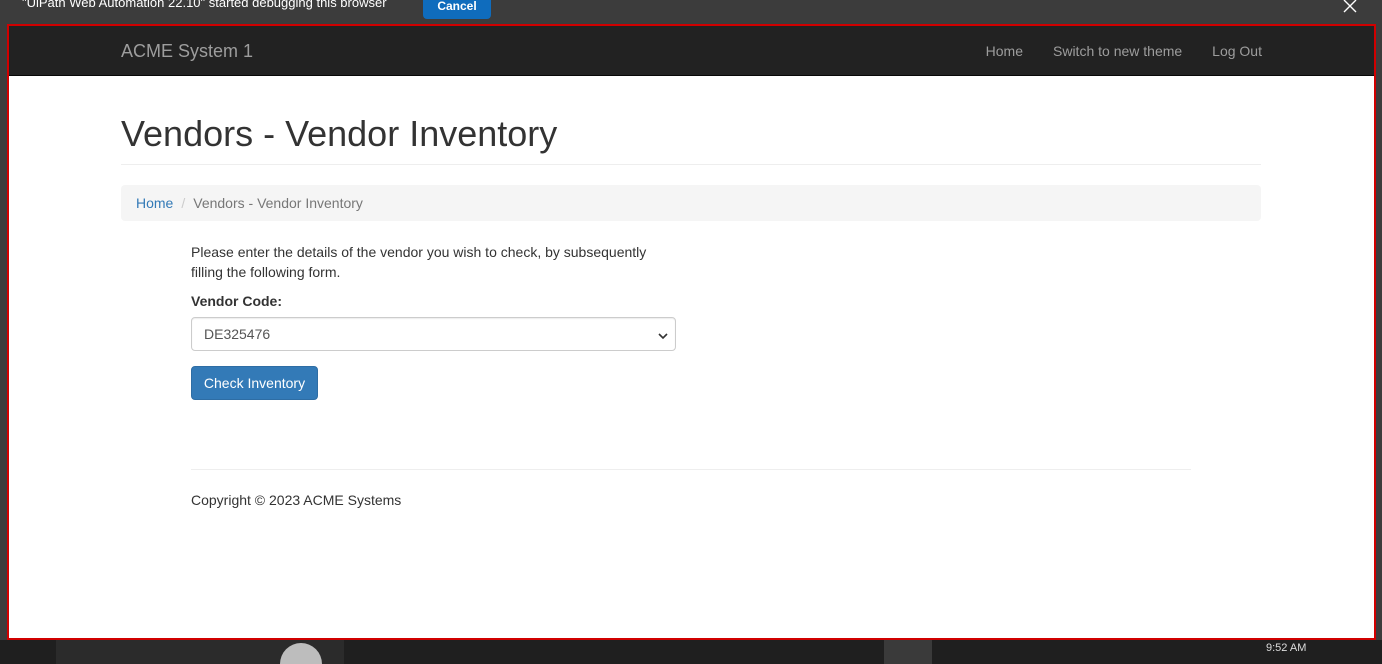 The width and height of the screenshot is (1382, 664). Describe the element at coordinates (237, 301) in the screenshot. I see `vendor-code-label: Vendor Code:` at that location.